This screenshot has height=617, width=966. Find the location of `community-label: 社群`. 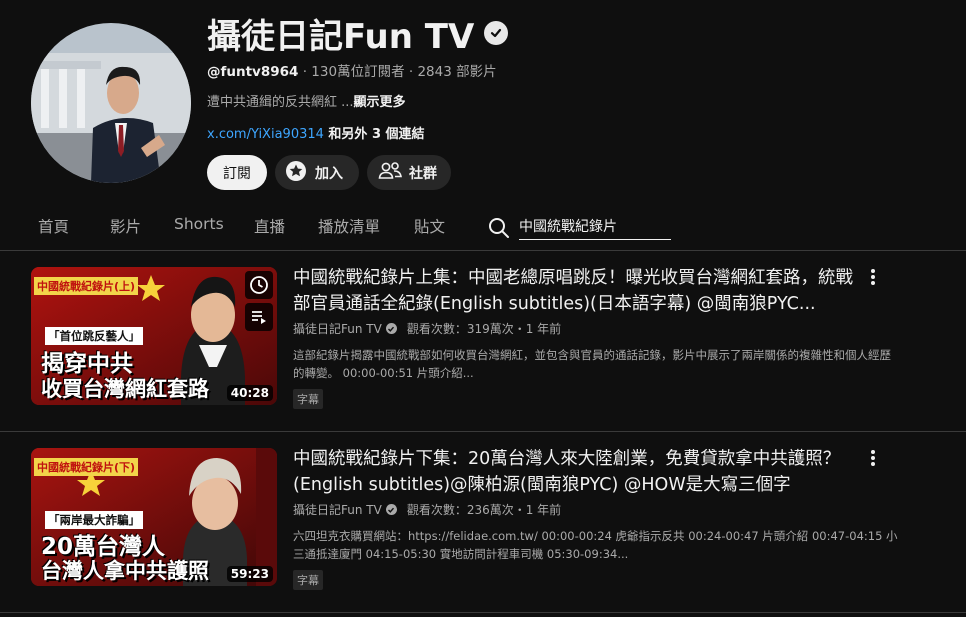

community-label: 社群 is located at coordinates (423, 173).